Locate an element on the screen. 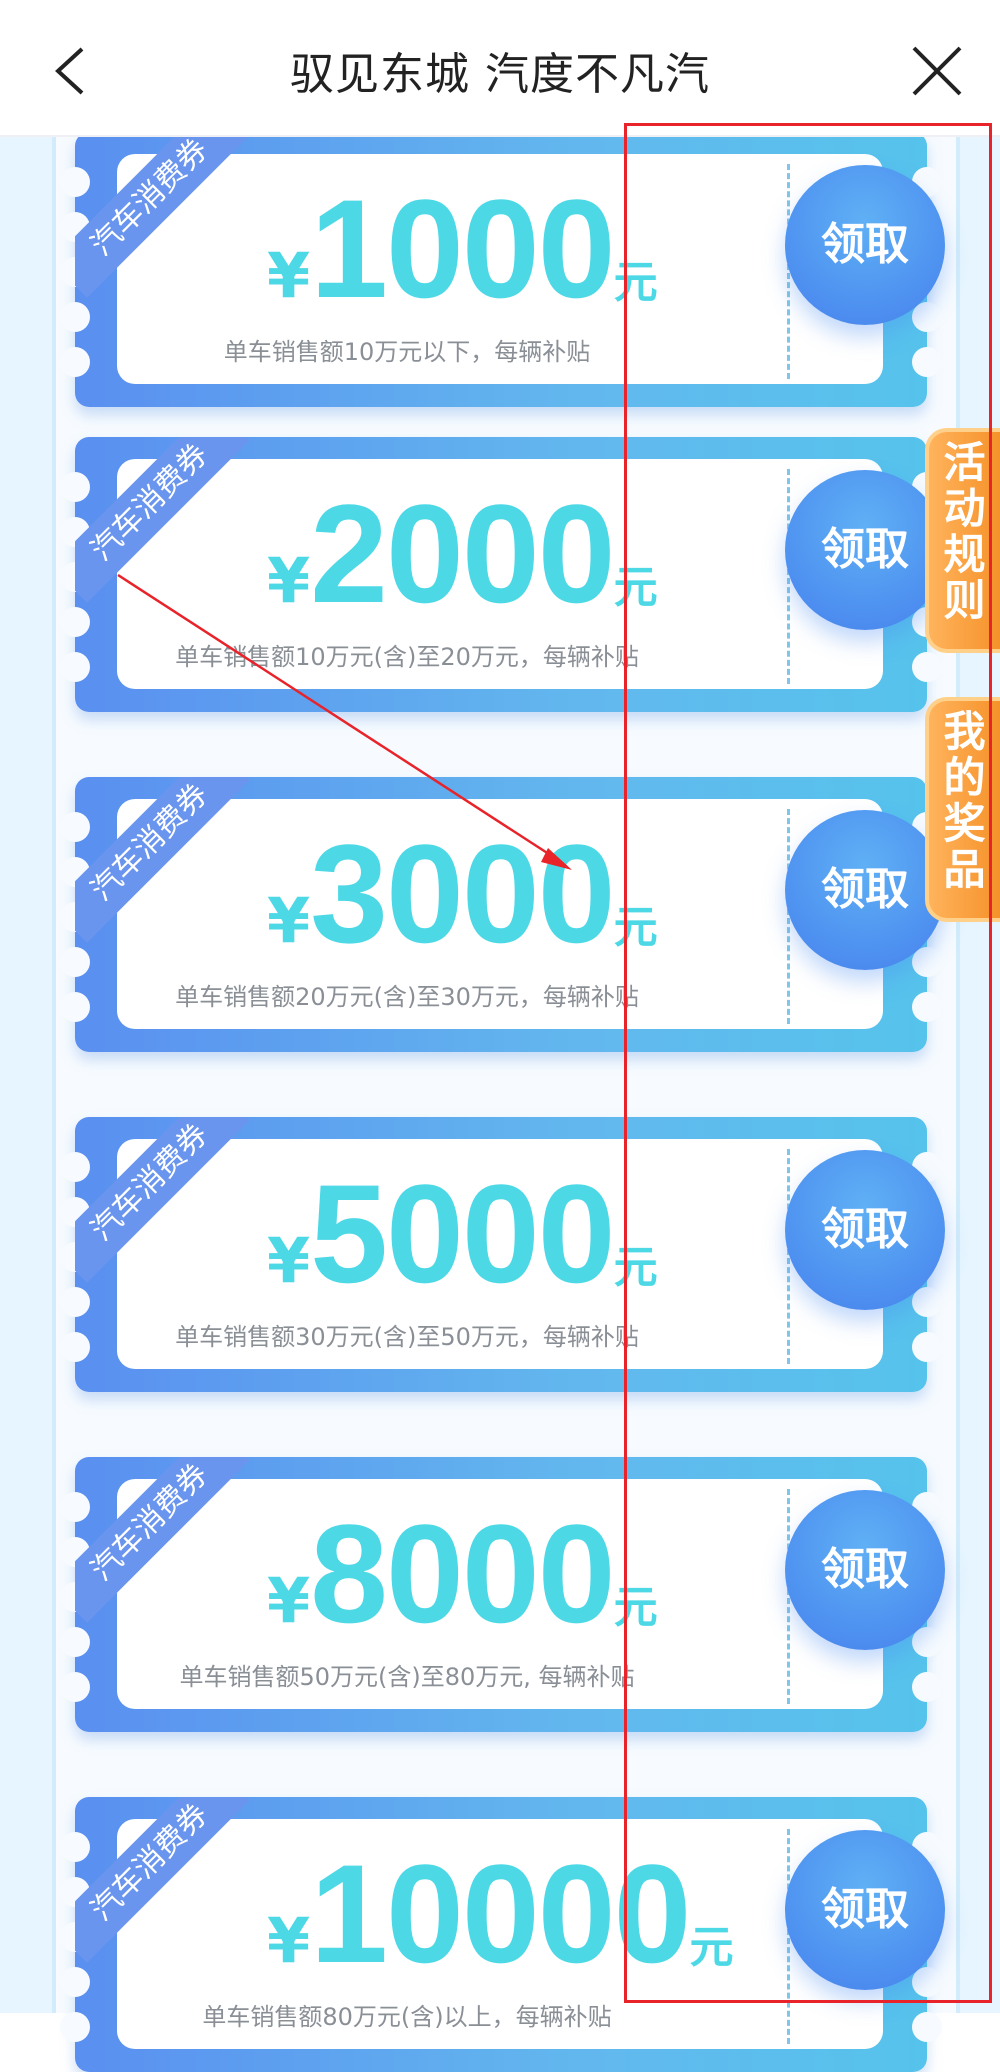 This screenshot has width=1000, height=2072. coupon-description: 单车销售额50万元(含)至80万元, 每辆补贴 is located at coordinates (407, 1677).